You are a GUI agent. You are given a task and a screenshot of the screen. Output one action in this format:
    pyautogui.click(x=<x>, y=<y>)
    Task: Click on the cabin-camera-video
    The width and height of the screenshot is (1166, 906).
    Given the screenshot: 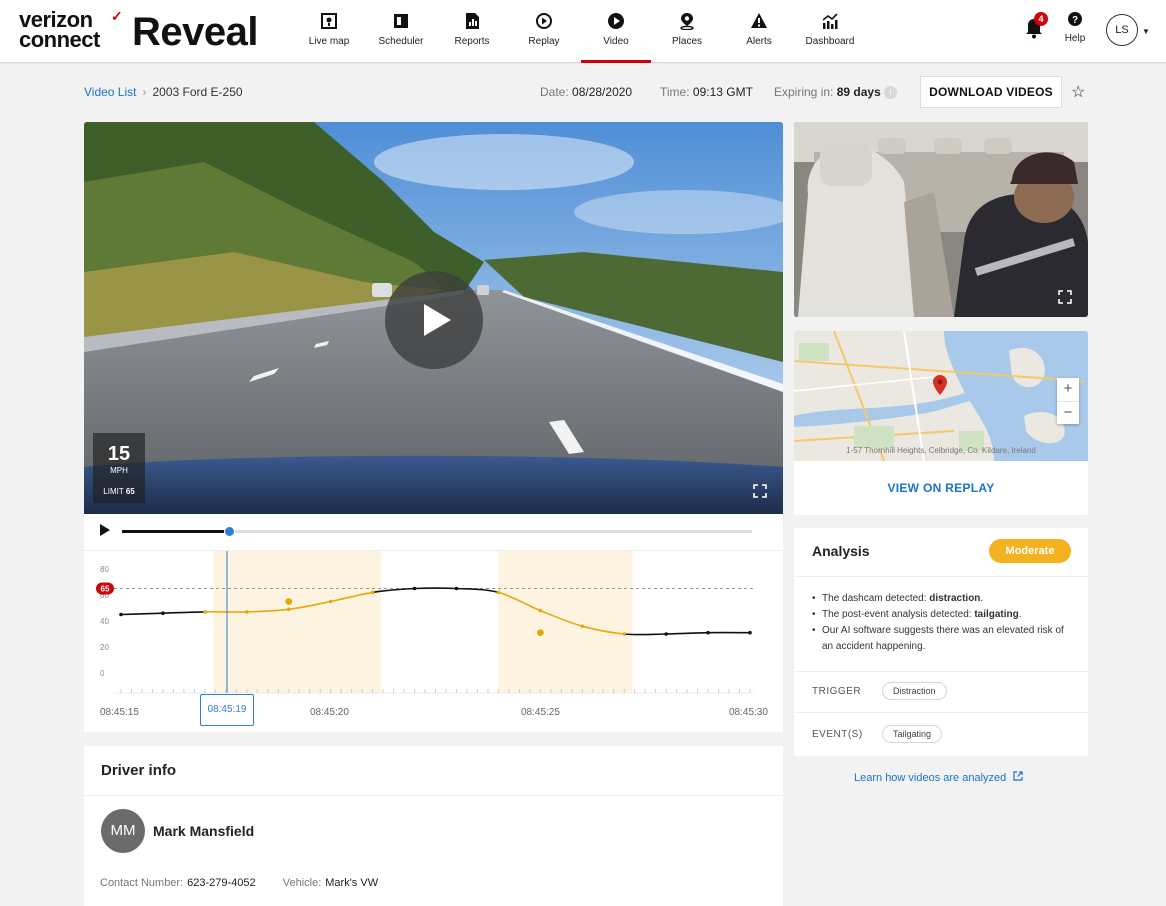 What is the action you would take?
    pyautogui.click(x=941, y=219)
    